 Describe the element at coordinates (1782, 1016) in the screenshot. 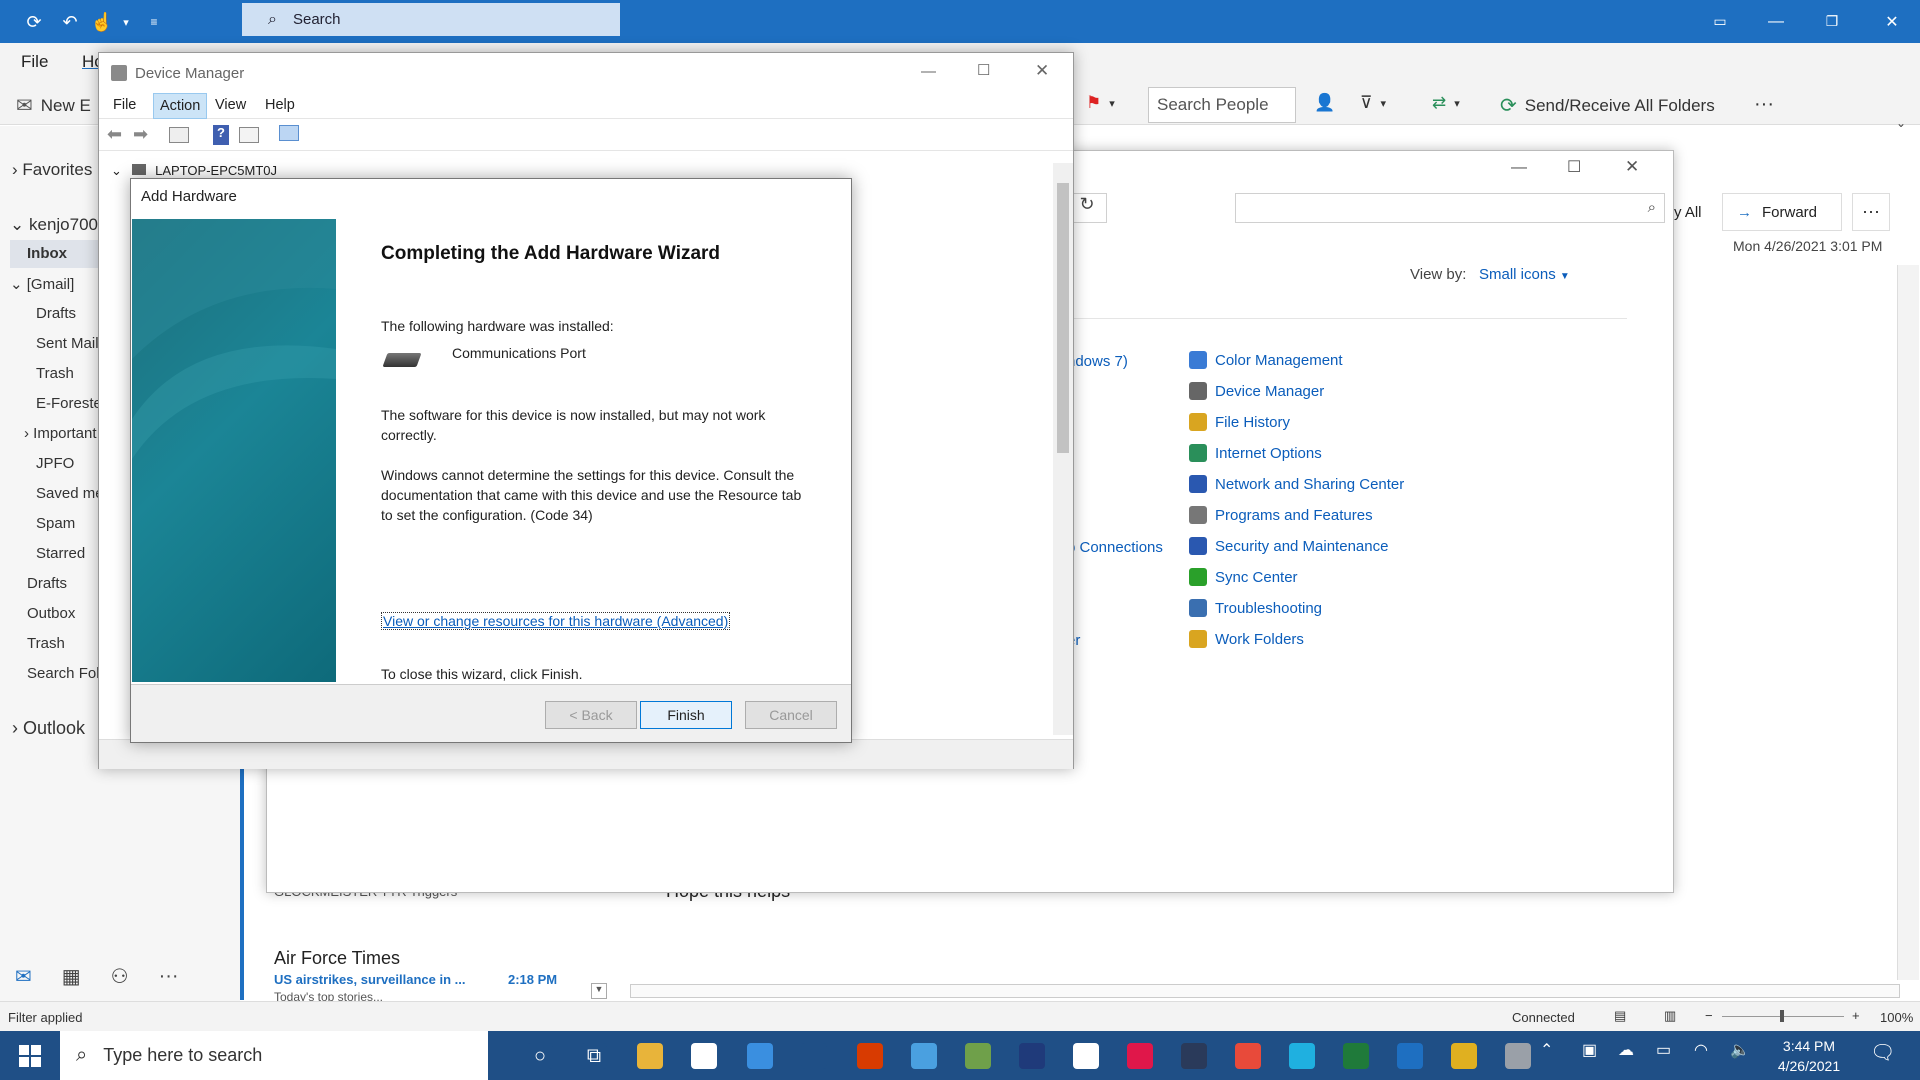

I see `zoom-slider-thumb` at that location.